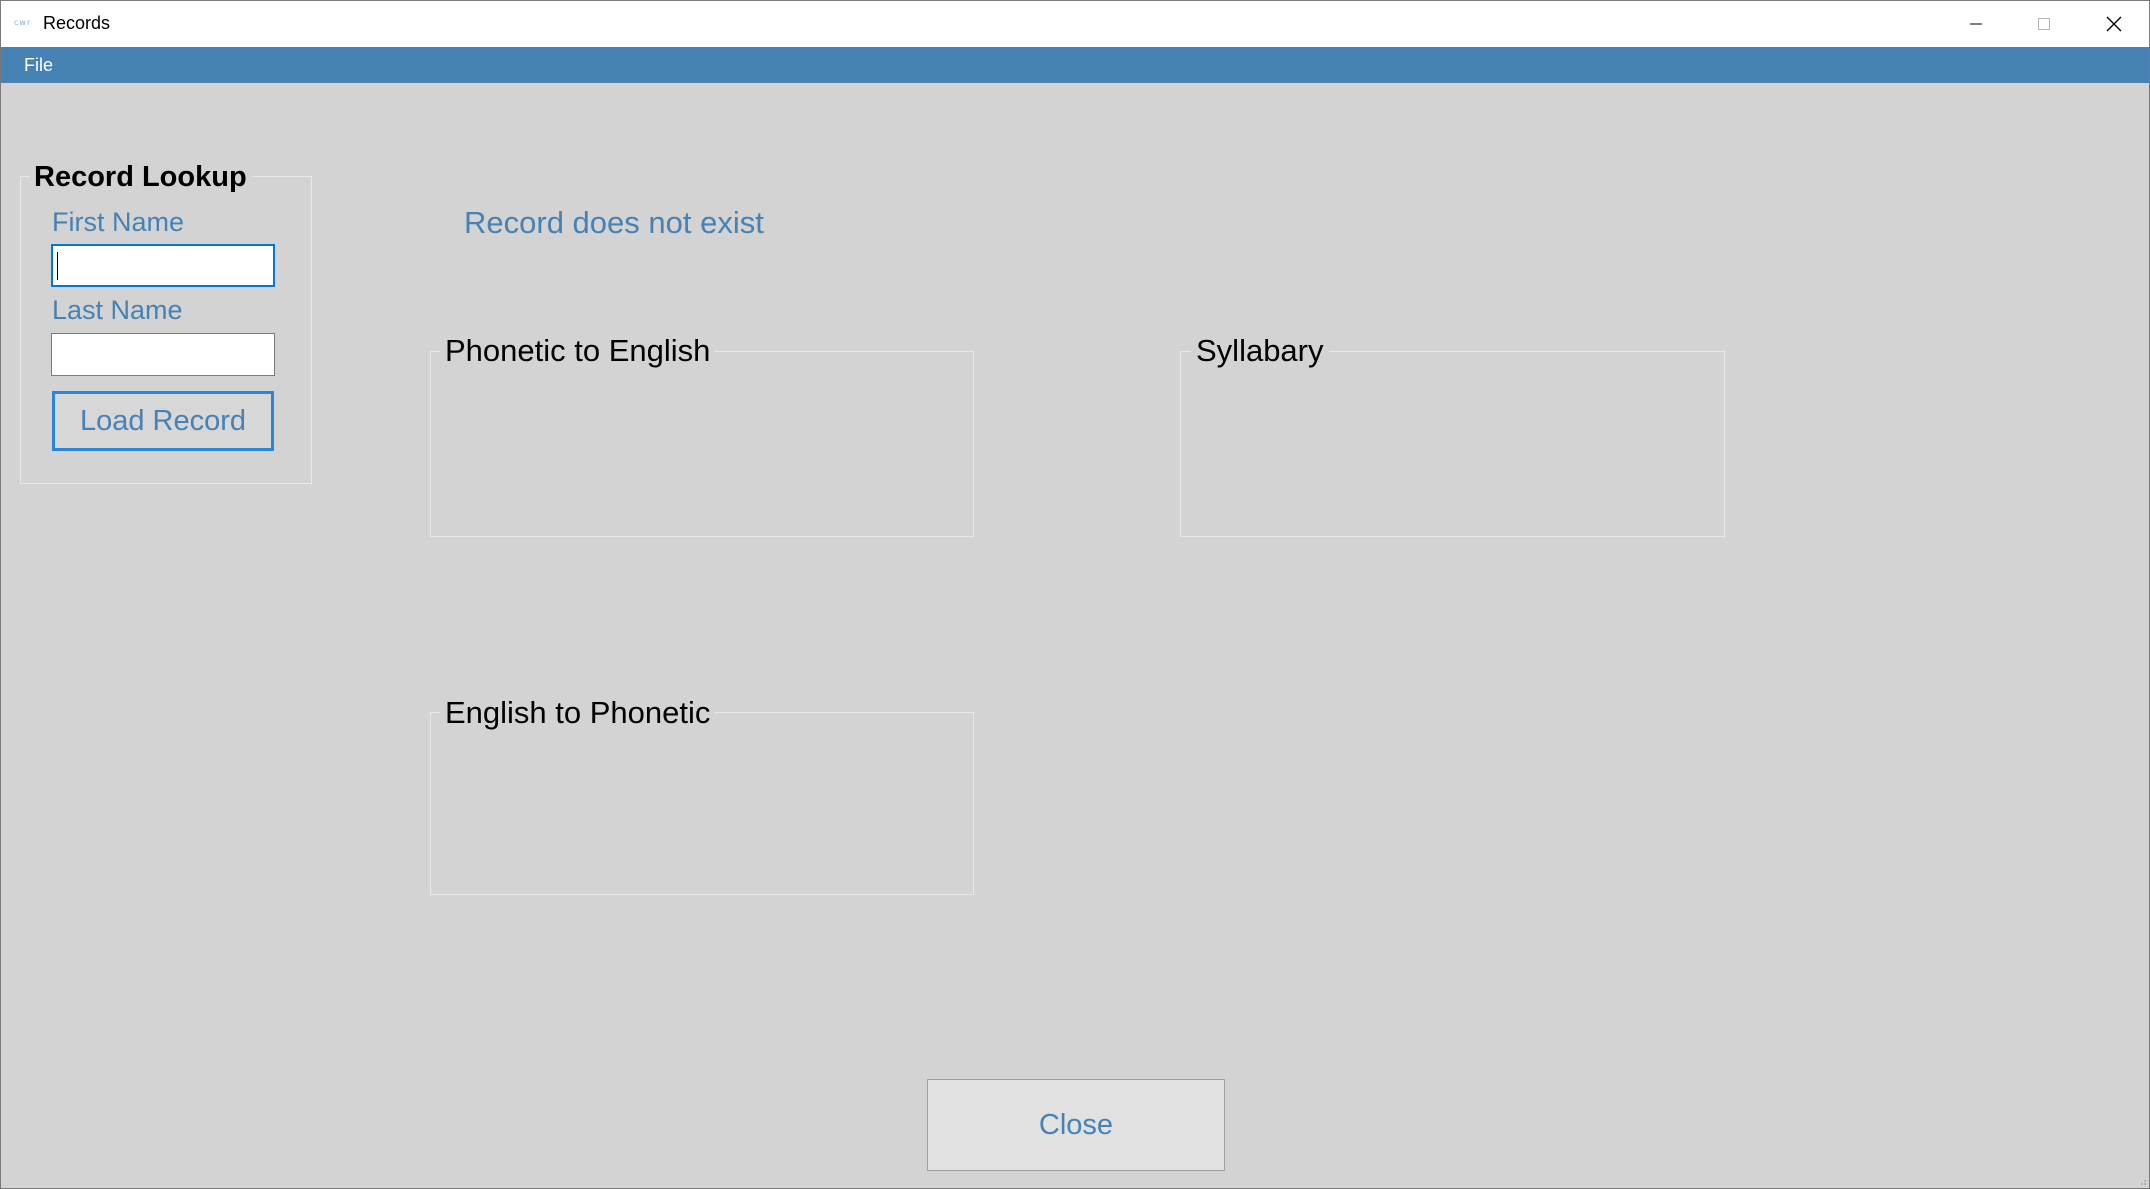  What do you see at coordinates (118, 222) in the screenshot?
I see `first-name-label: First Name` at bounding box center [118, 222].